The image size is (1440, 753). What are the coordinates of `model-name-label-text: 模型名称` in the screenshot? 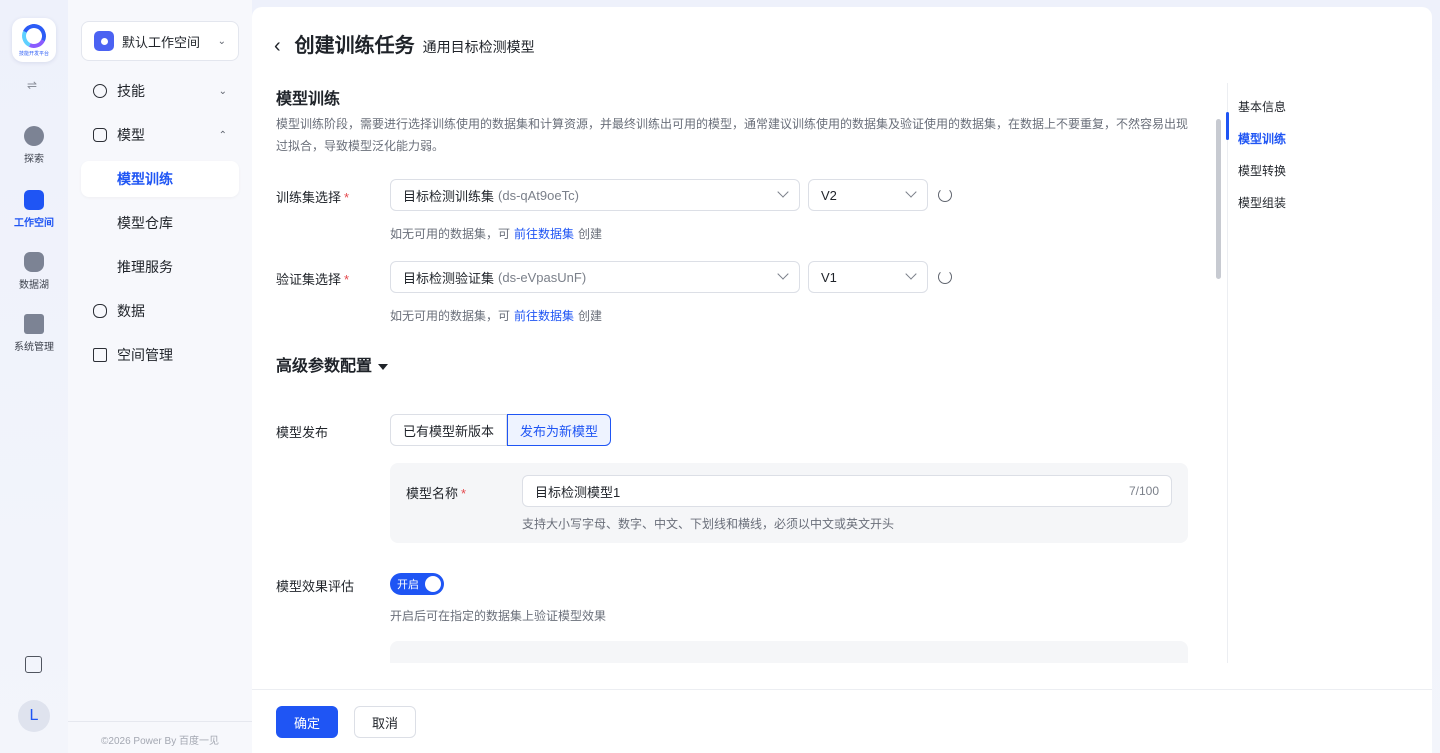 It's located at (432, 493).